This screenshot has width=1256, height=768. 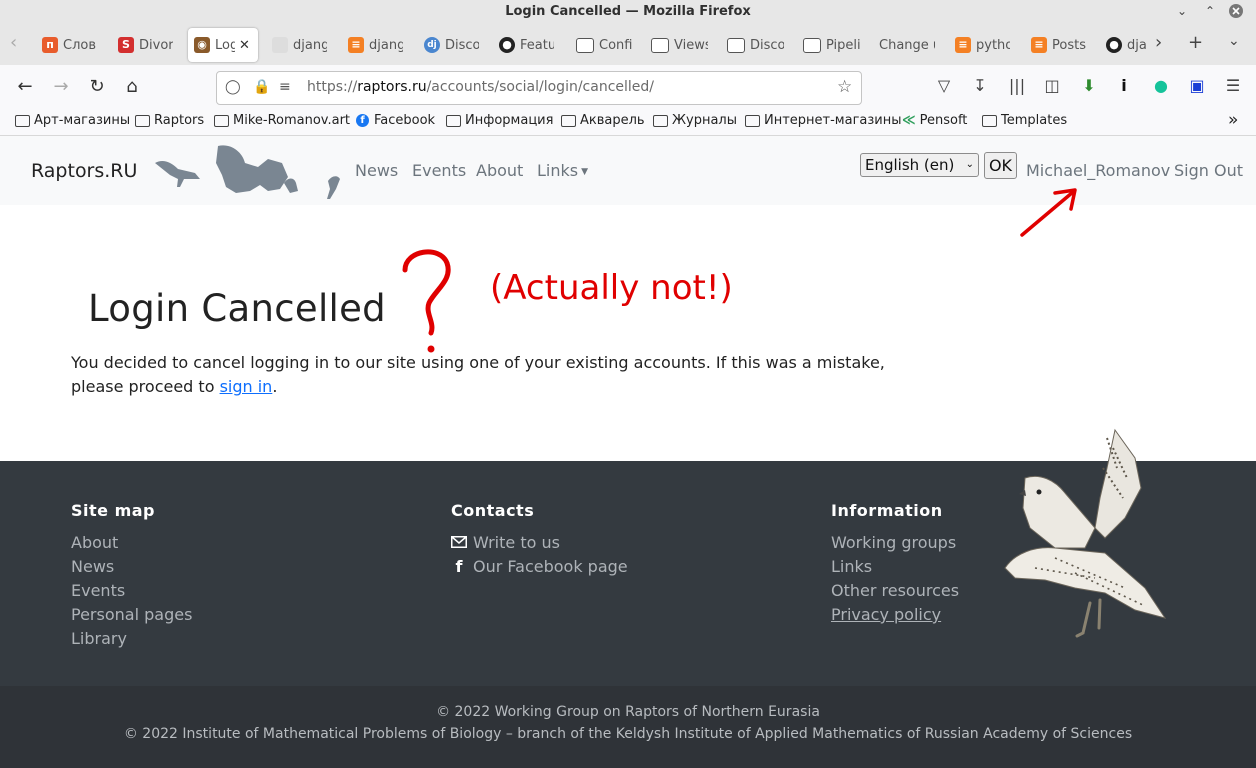 What do you see at coordinates (282, 120) in the screenshot?
I see `bookmark-folder: Mike-Romanov.art` at bounding box center [282, 120].